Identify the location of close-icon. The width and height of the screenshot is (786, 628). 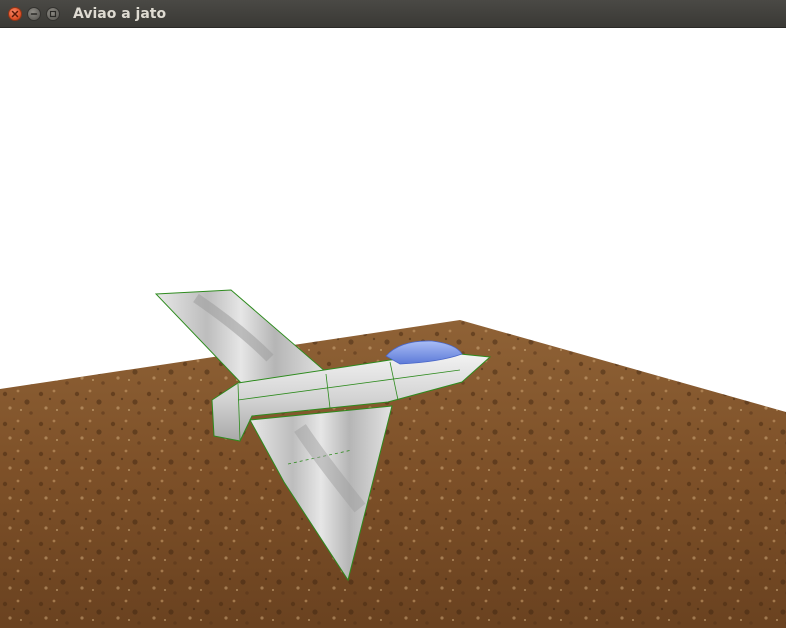
(15, 14).